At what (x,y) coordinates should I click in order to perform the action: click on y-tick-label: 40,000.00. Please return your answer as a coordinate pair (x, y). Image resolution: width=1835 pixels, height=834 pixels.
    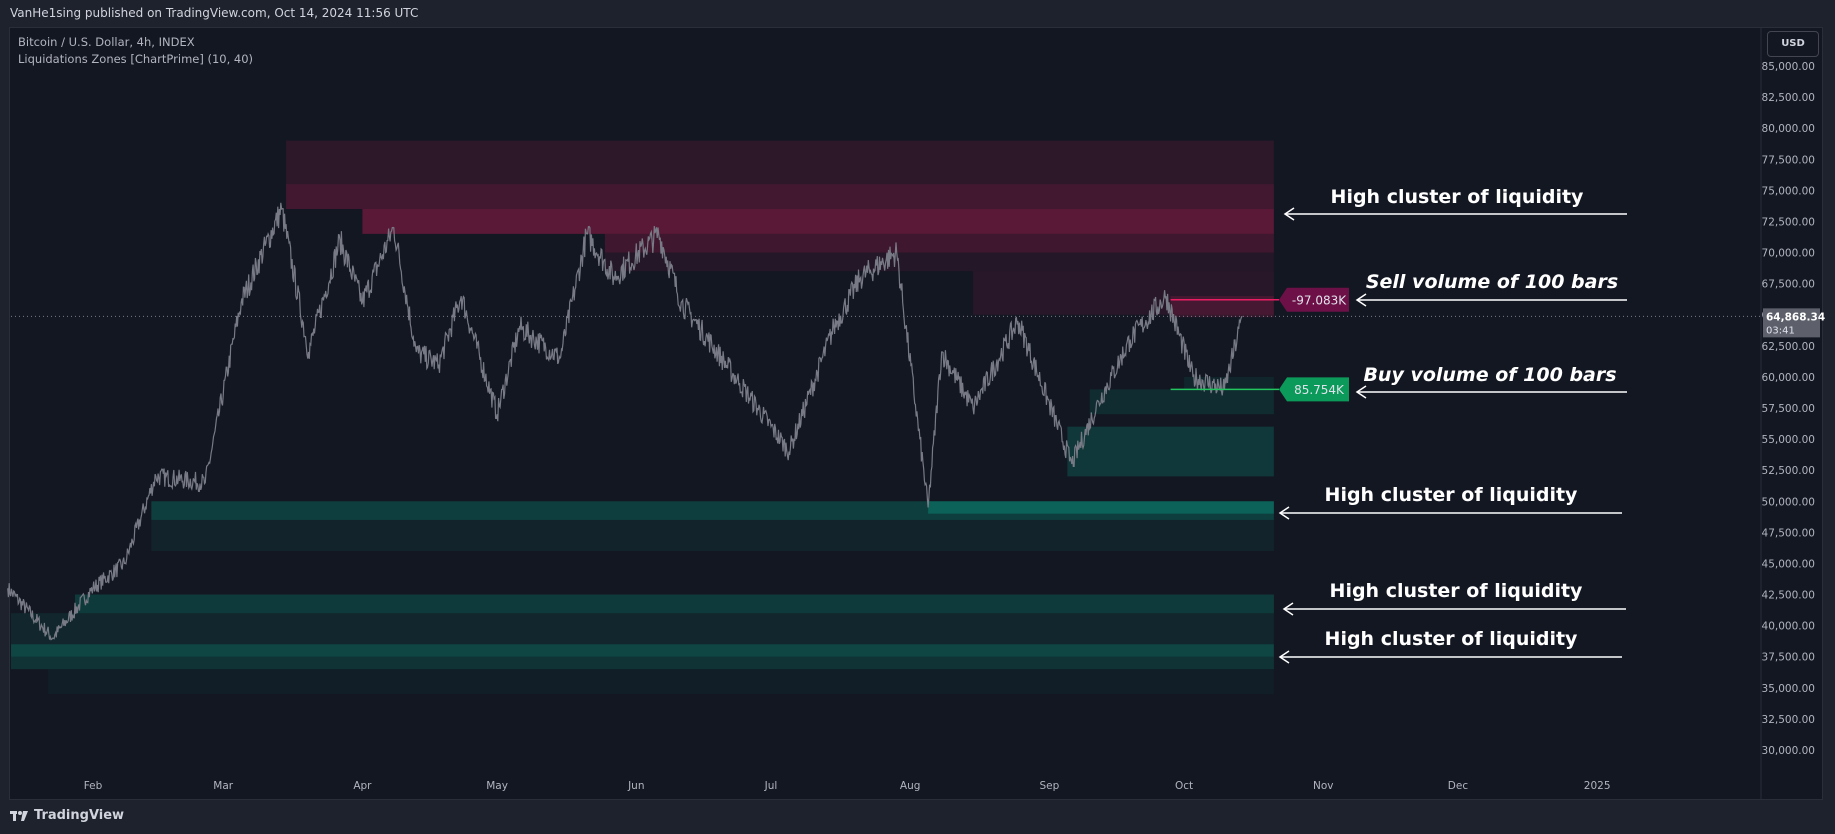
    Looking at the image, I should click on (1788, 627).